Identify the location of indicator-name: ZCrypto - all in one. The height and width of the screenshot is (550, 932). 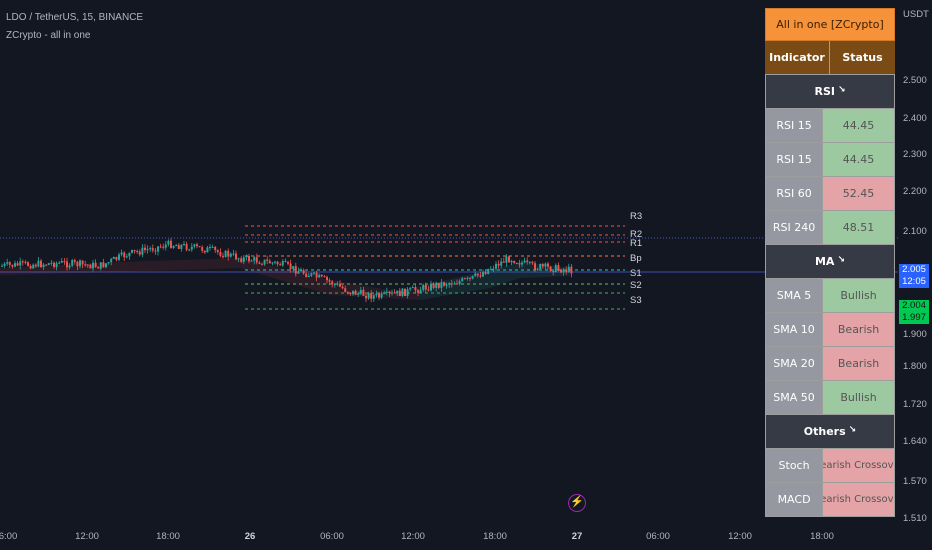
(48, 35).